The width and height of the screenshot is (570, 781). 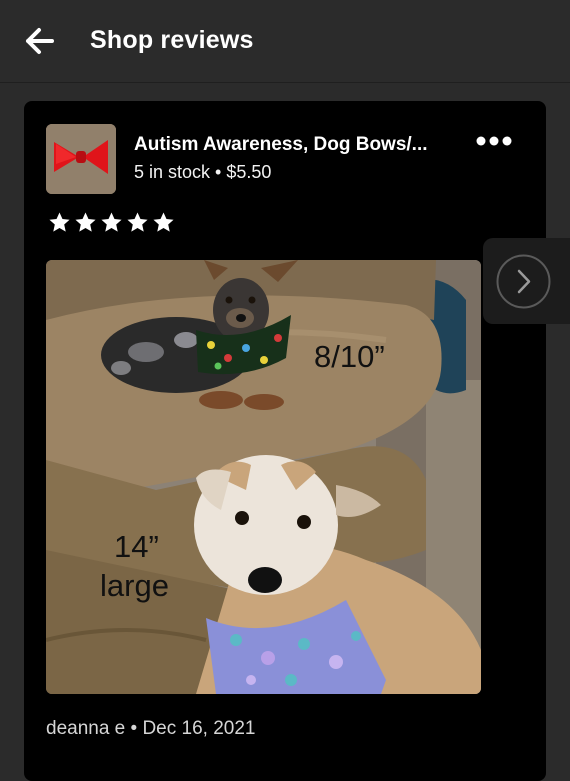 I want to click on product-thumbnail, so click(x=81, y=159).